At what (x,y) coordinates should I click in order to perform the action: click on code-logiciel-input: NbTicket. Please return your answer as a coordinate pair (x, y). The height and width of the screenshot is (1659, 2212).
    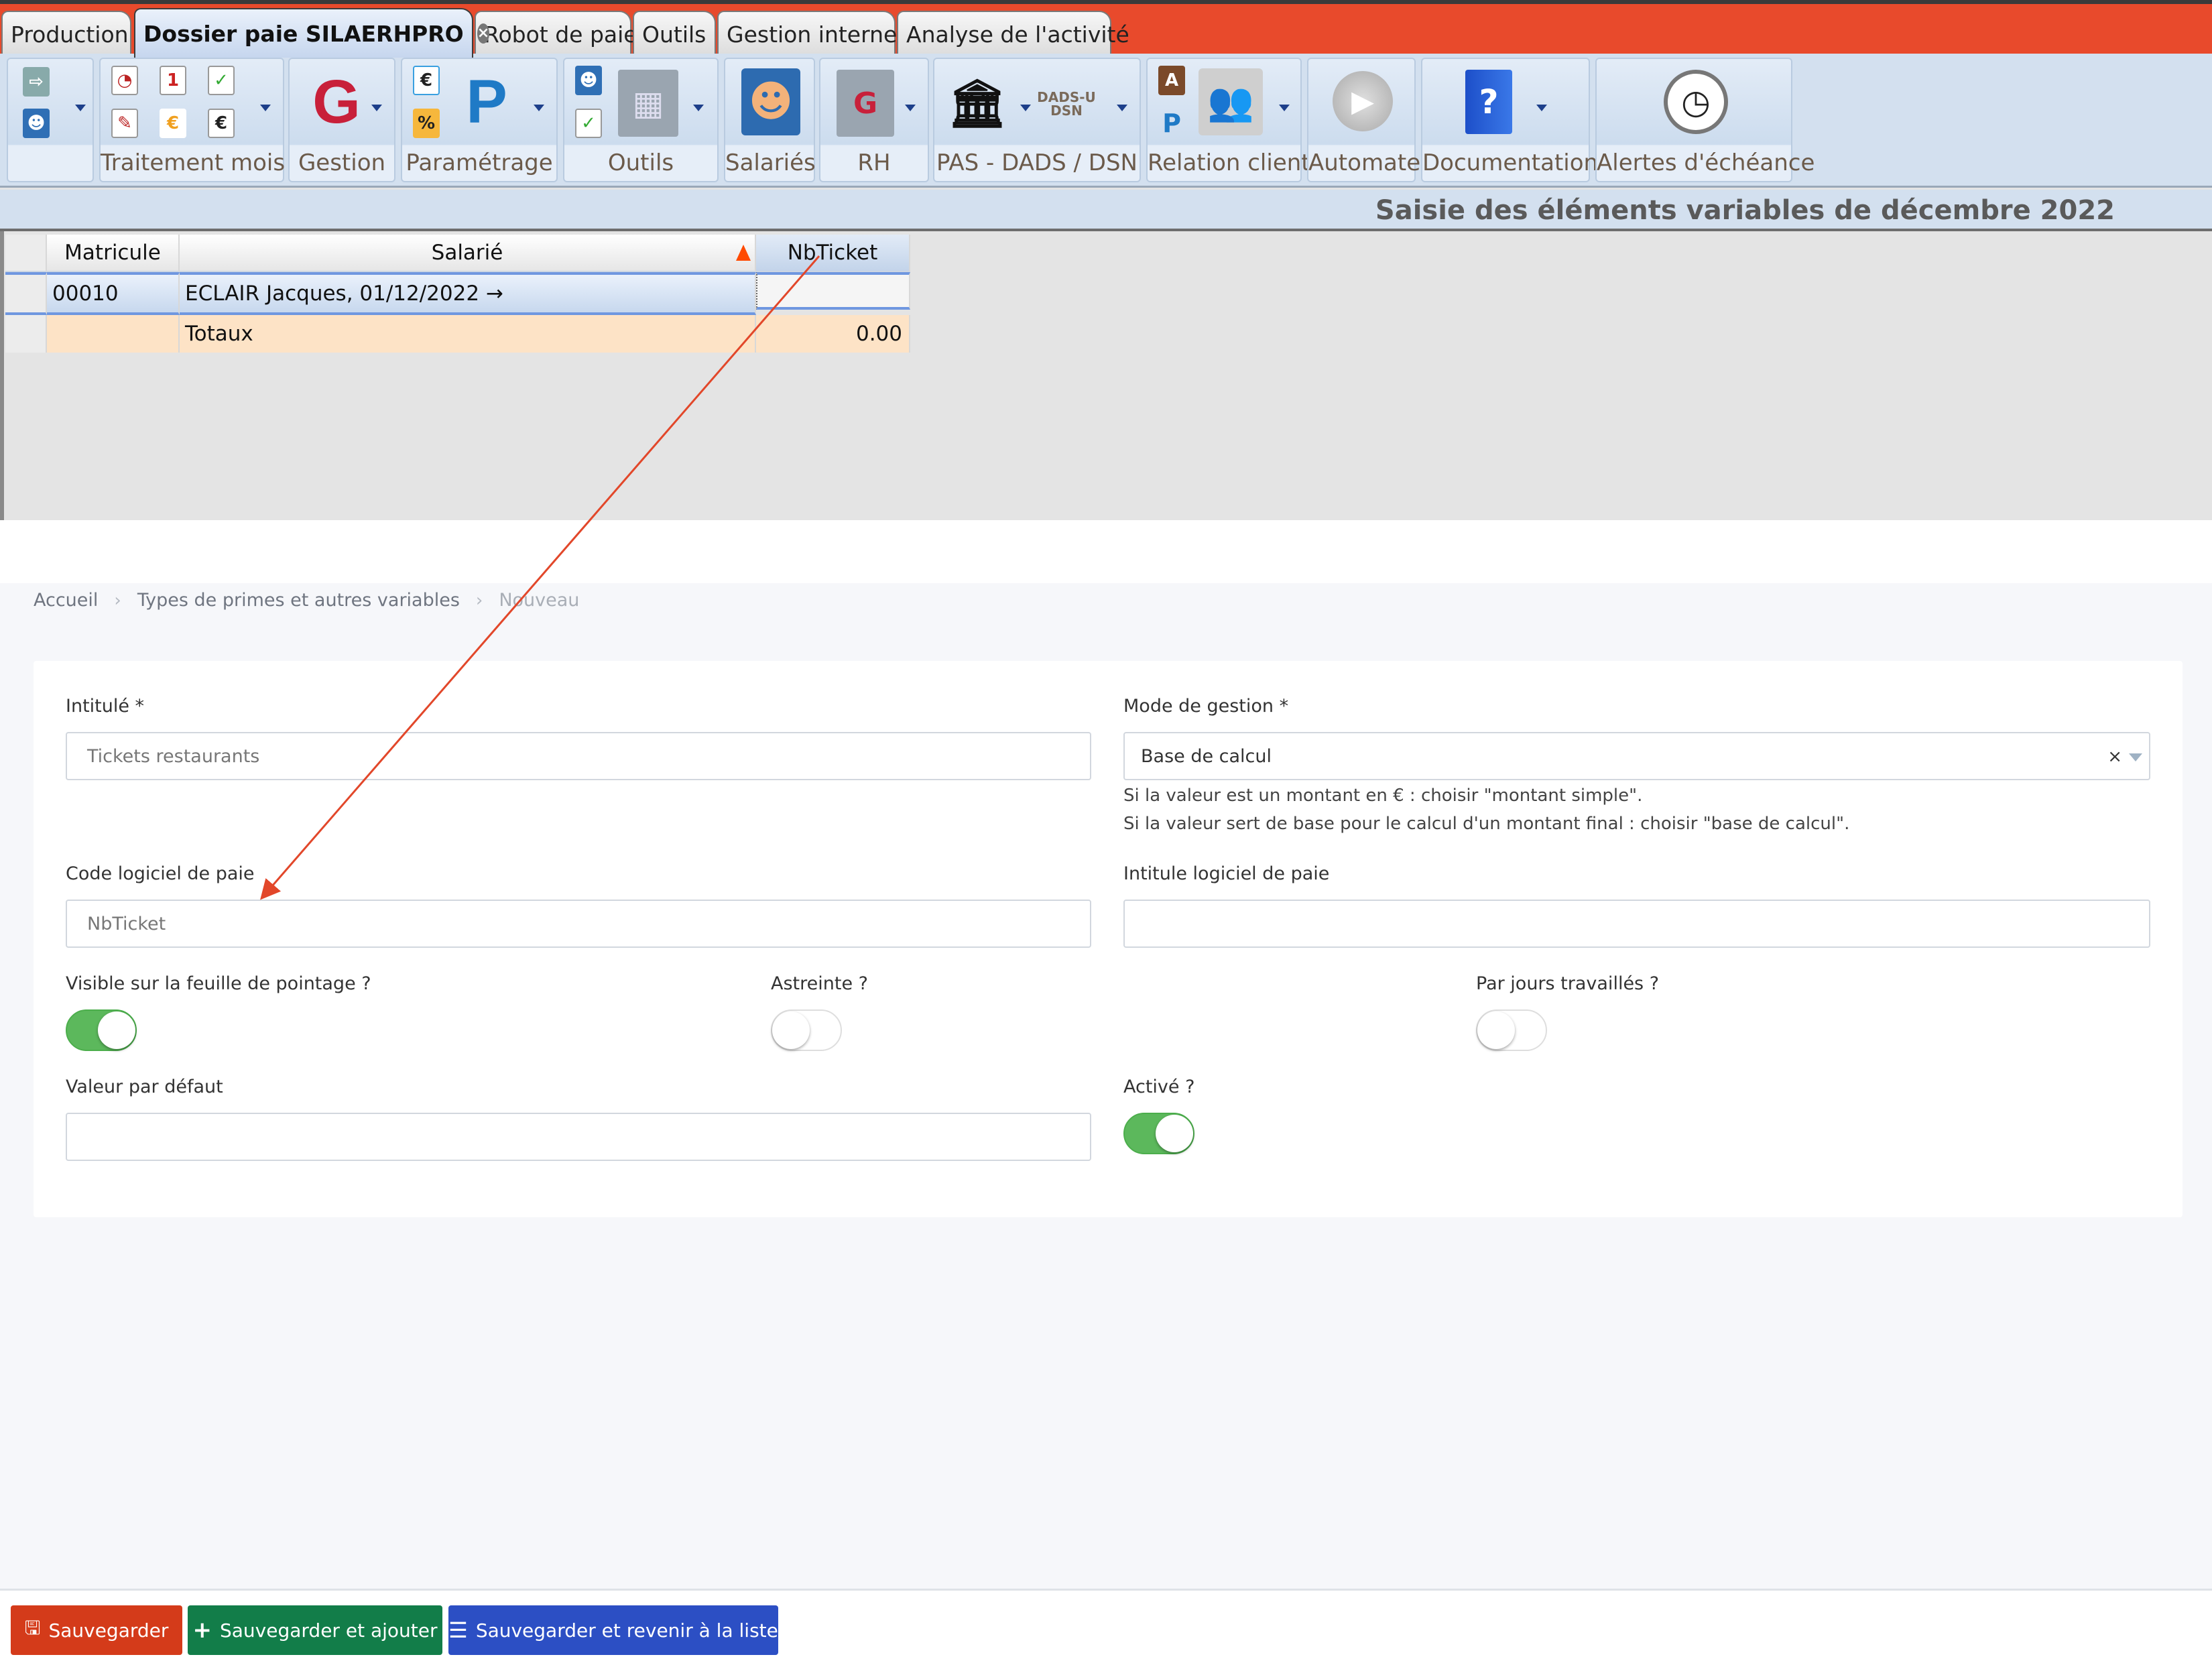
    Looking at the image, I should click on (578, 924).